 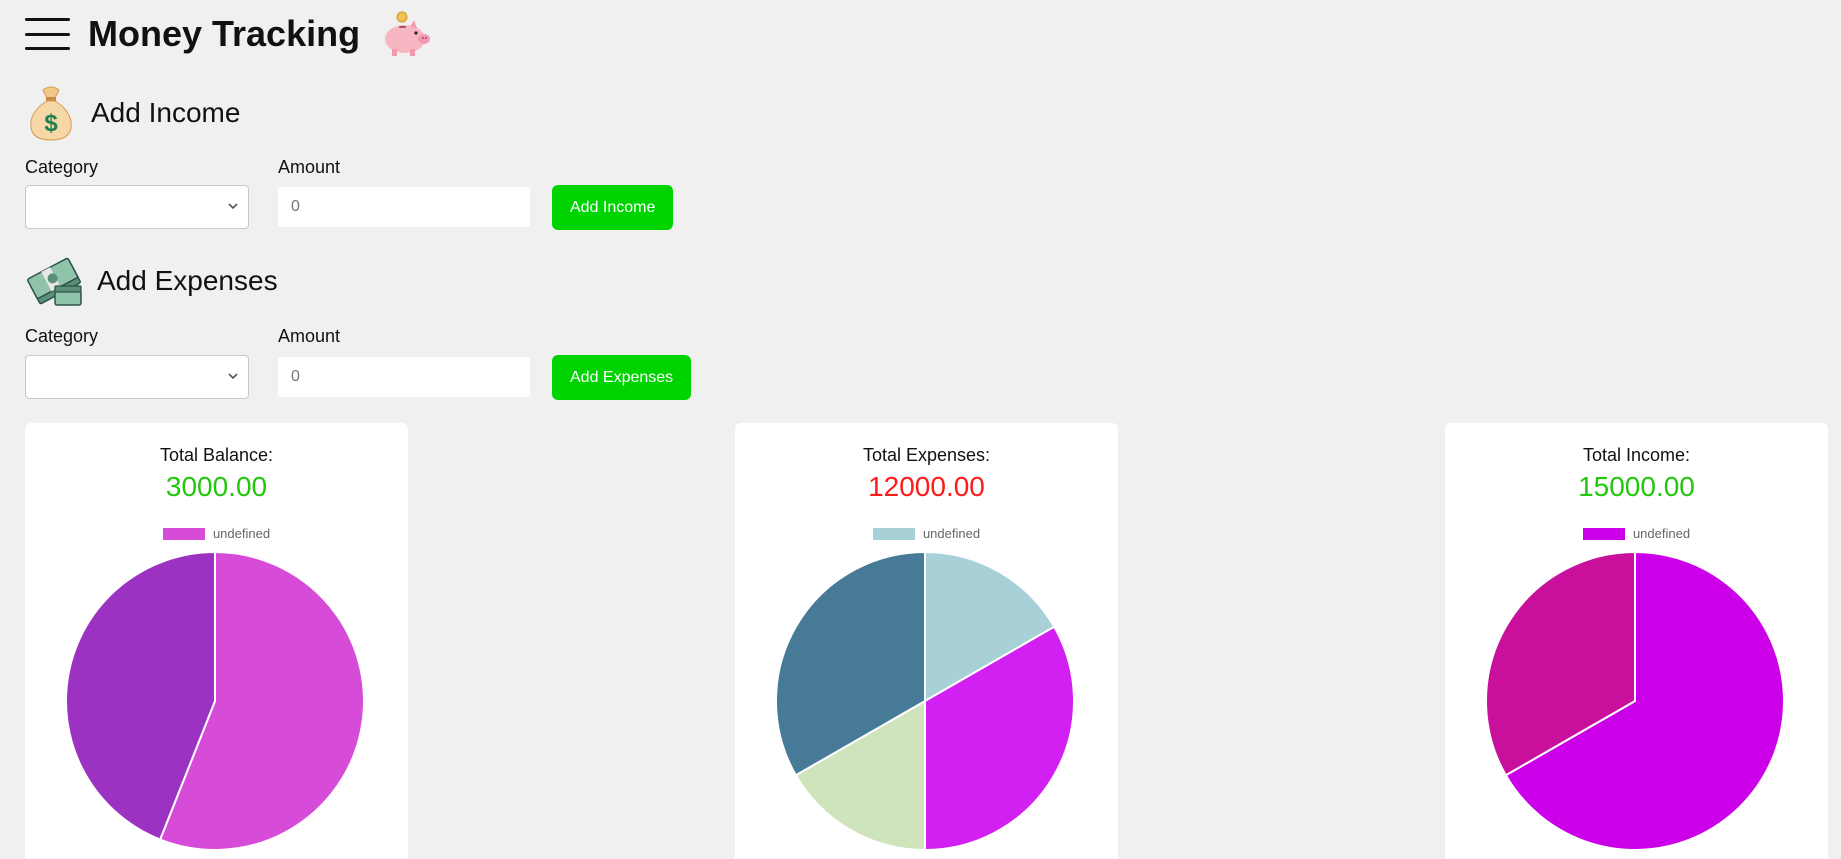 What do you see at coordinates (166, 112) in the screenshot?
I see `income-heading: Add Income` at bounding box center [166, 112].